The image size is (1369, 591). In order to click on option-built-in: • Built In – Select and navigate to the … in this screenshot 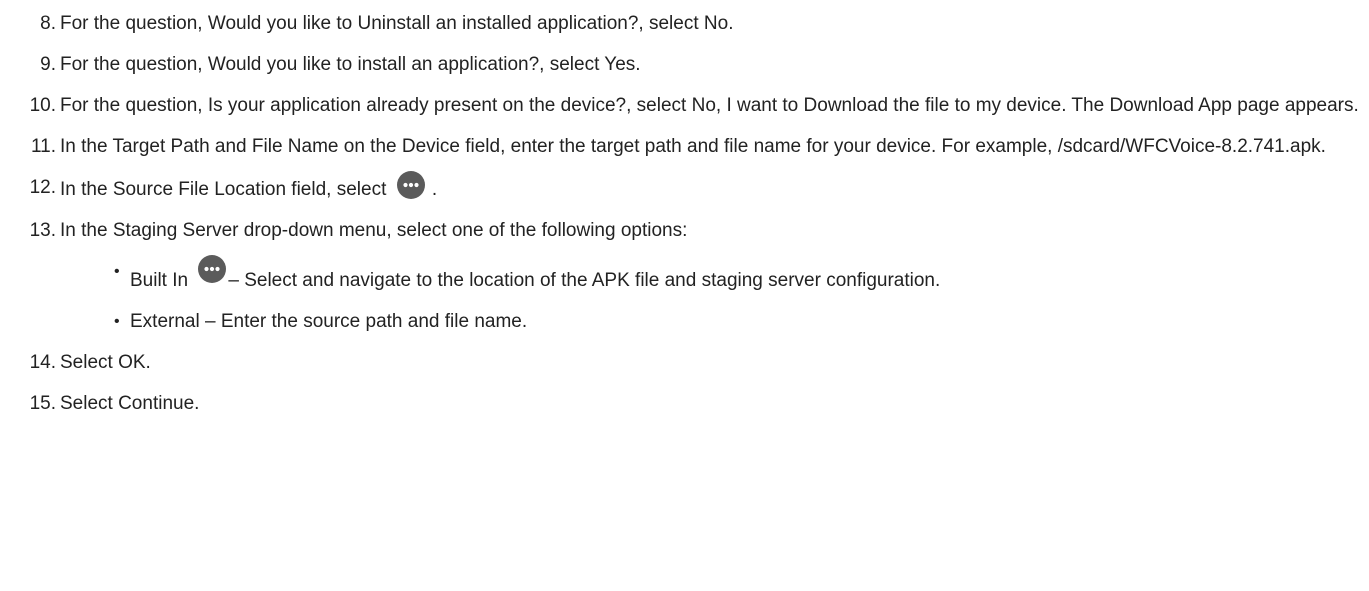, I will do `click(709, 276)`.